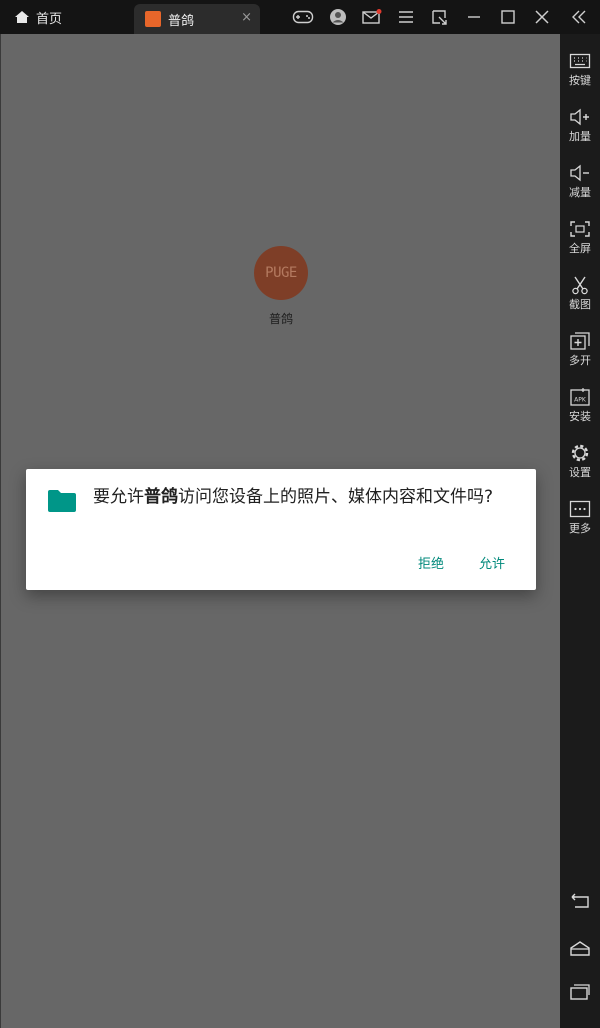 The image size is (600, 1028). Describe the element at coordinates (580, 173) in the screenshot. I see `volume-down-icon` at that location.